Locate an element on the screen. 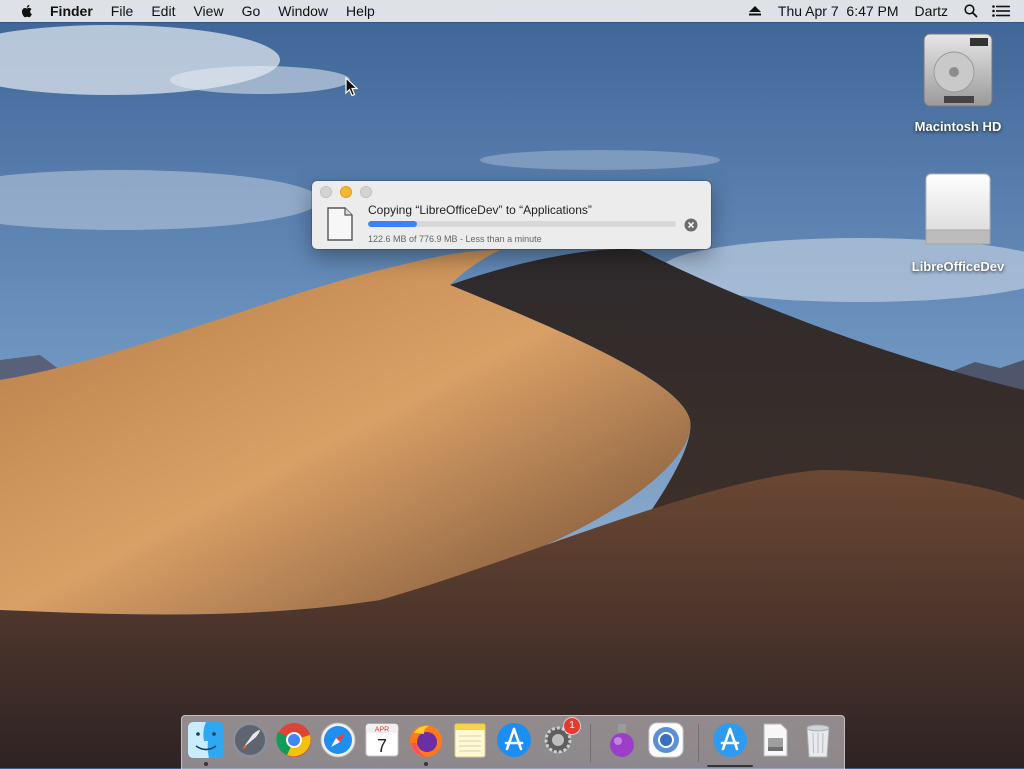 The width and height of the screenshot is (1024, 769). dock-item-firefox is located at coordinates (426, 743).